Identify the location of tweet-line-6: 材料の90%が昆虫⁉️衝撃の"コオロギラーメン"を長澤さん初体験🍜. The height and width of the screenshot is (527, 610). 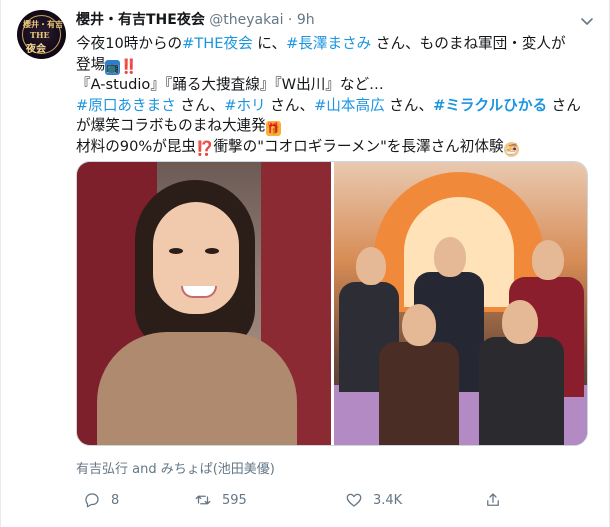
(333, 147).